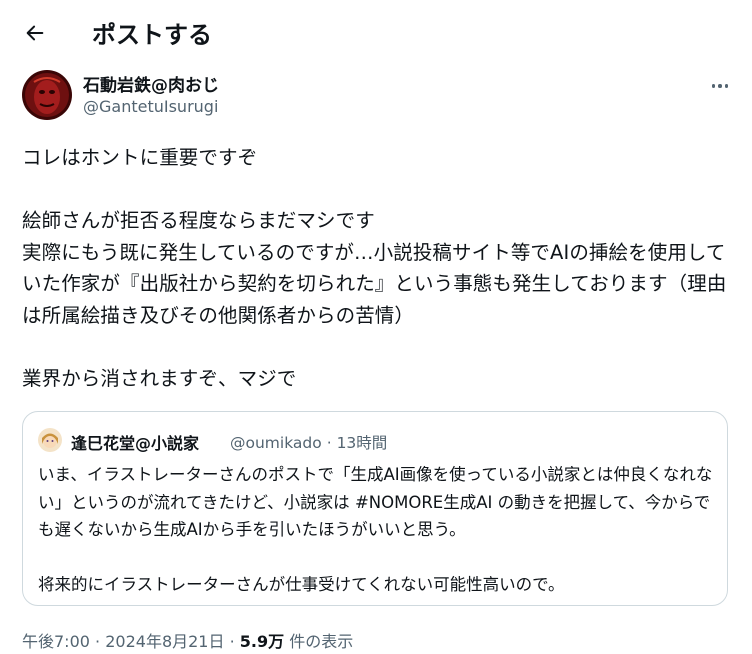 This screenshot has height=654, width=752. What do you see at coordinates (47, 95) in the screenshot?
I see `avatar` at bounding box center [47, 95].